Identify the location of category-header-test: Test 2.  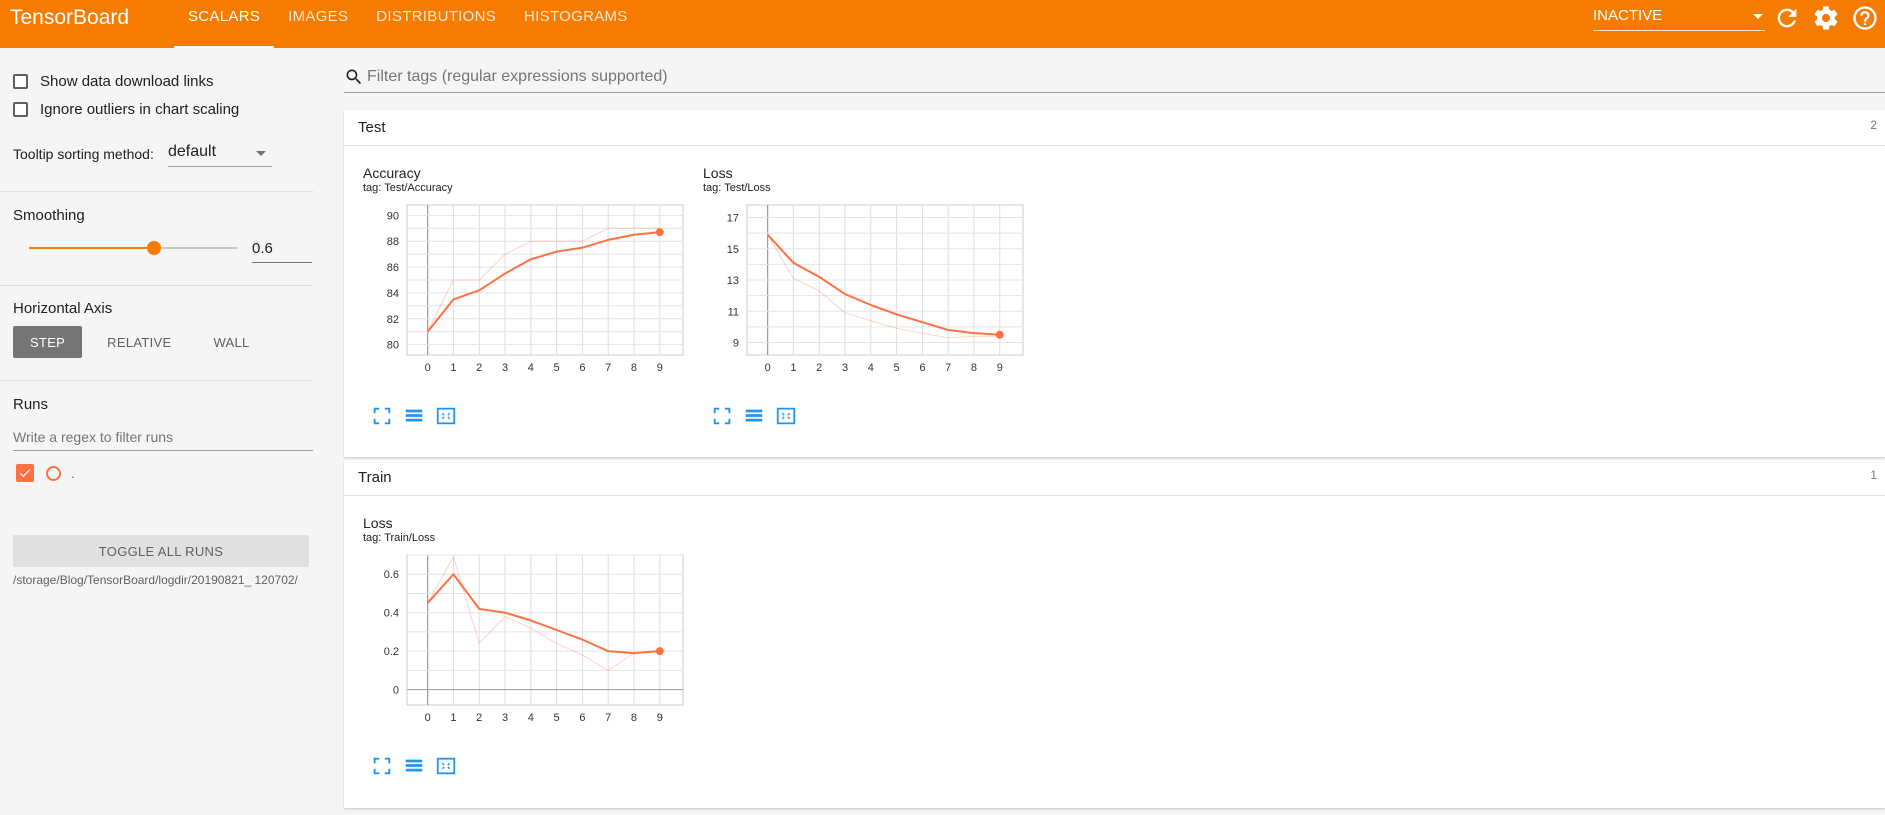
(1114, 128).